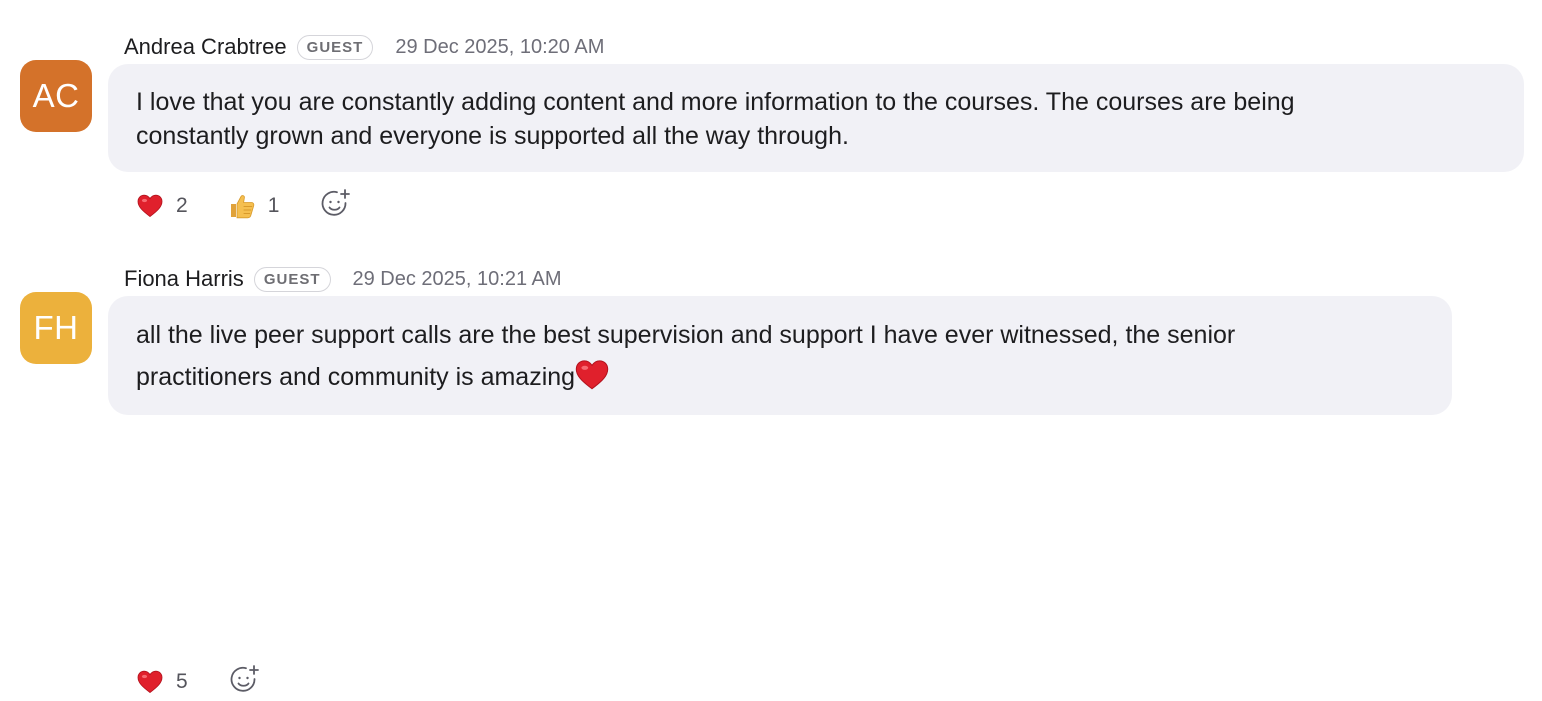 The height and width of the screenshot is (701, 1542). I want to click on avatar-initials: AC, so click(56, 95).